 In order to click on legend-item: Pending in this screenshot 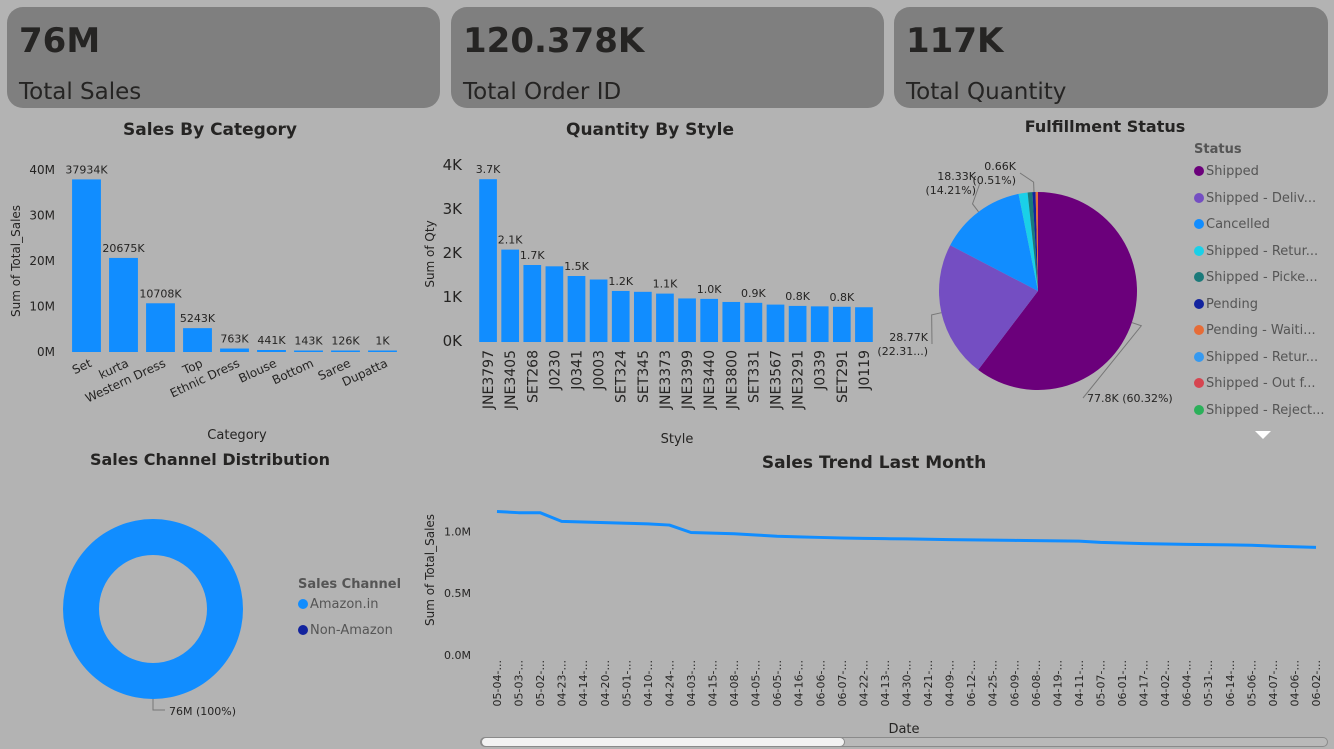, I will do `click(1226, 304)`.